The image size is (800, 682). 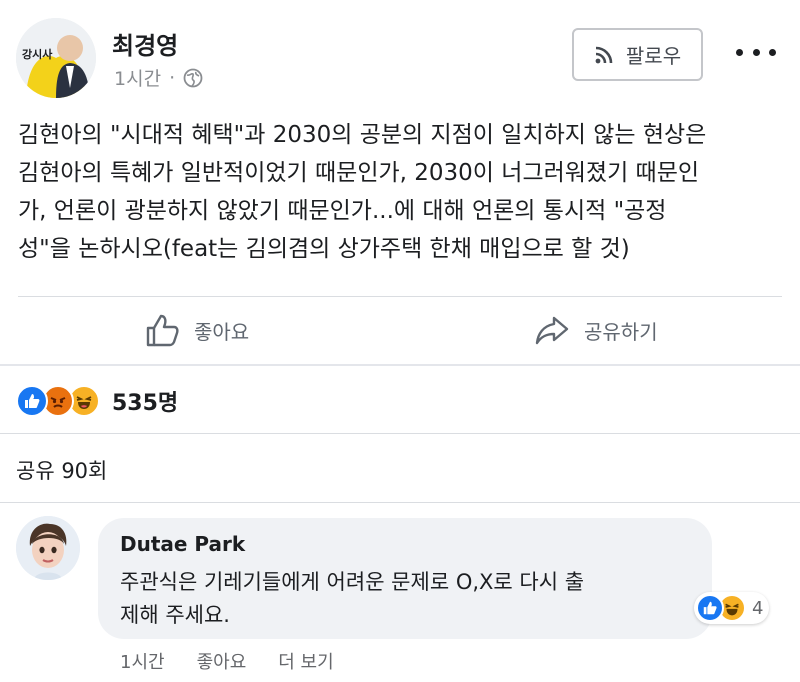 What do you see at coordinates (604, 55) in the screenshot?
I see `rss-icon` at bounding box center [604, 55].